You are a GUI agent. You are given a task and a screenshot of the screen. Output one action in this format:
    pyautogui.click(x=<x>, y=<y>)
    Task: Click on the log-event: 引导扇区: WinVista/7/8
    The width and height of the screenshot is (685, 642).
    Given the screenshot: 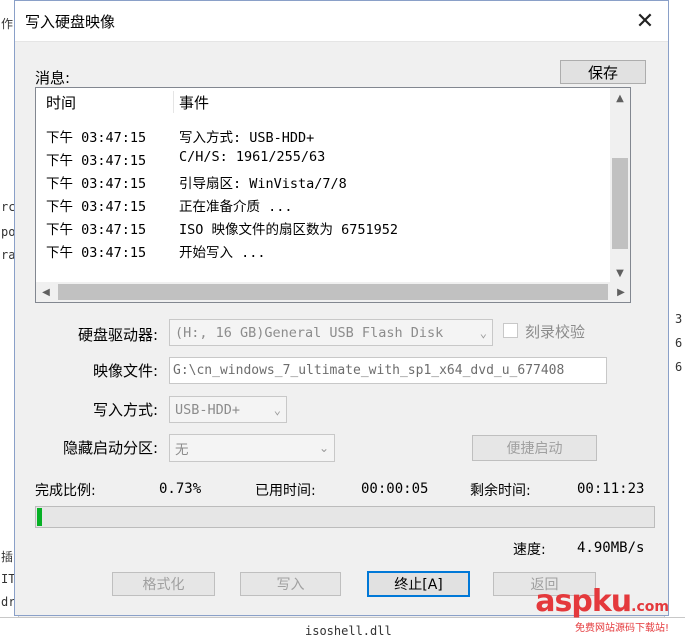 What is the action you would take?
    pyautogui.click(x=263, y=184)
    